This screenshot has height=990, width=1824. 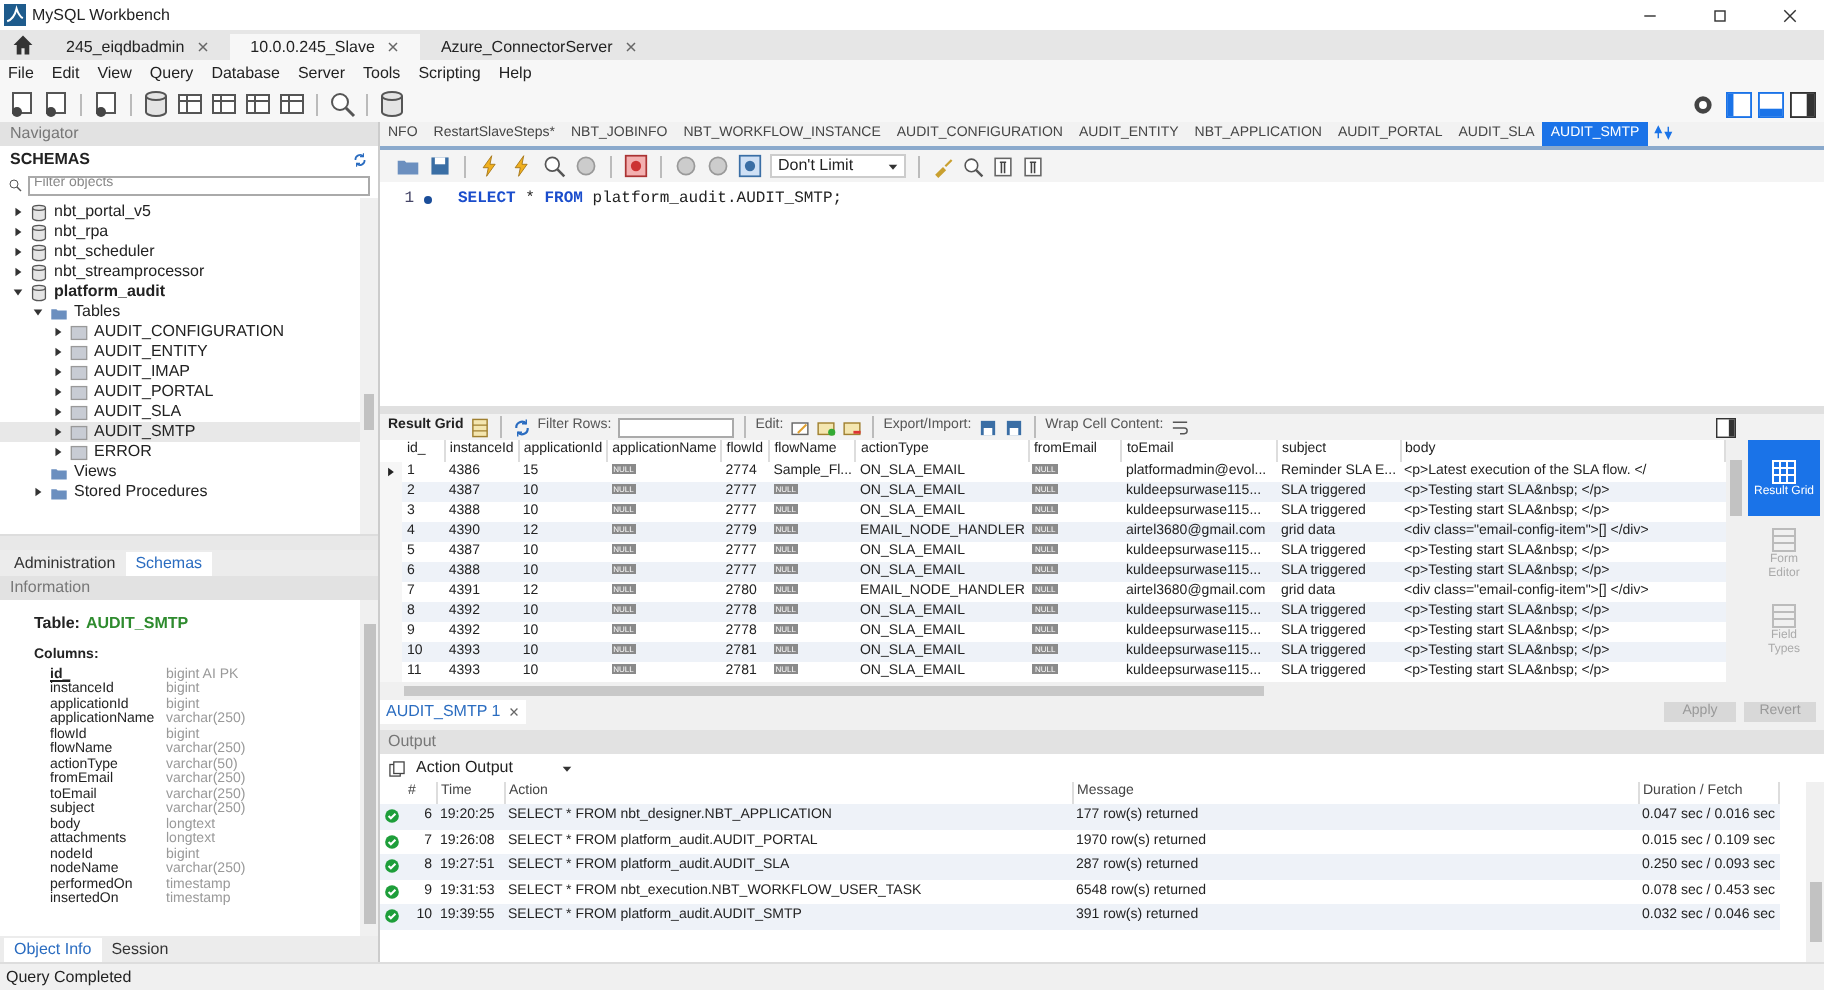 What do you see at coordinates (397, 768) in the screenshot?
I see `copy-icon` at bounding box center [397, 768].